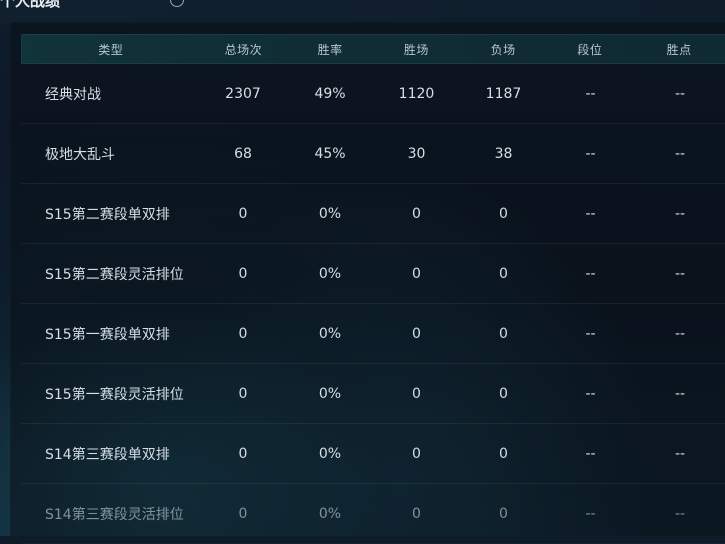 This screenshot has height=544, width=725. I want to click on table-row: 经典对战 2307 49% 1120 1187 -- --, so click(373, 94).